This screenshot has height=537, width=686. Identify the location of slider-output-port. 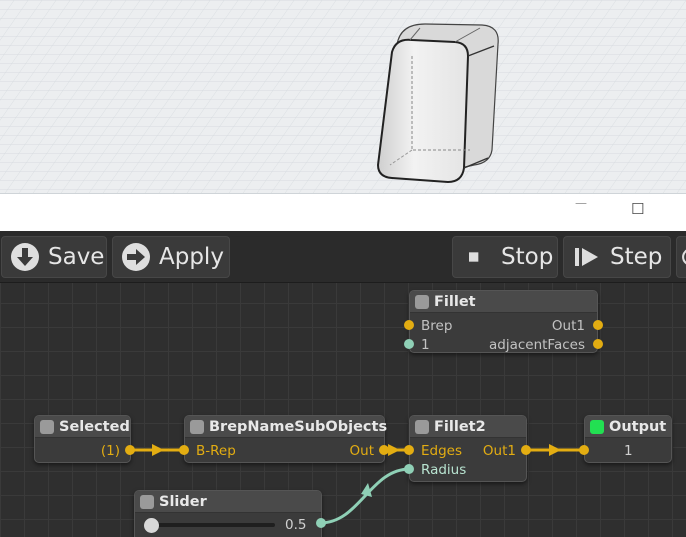
(321, 523).